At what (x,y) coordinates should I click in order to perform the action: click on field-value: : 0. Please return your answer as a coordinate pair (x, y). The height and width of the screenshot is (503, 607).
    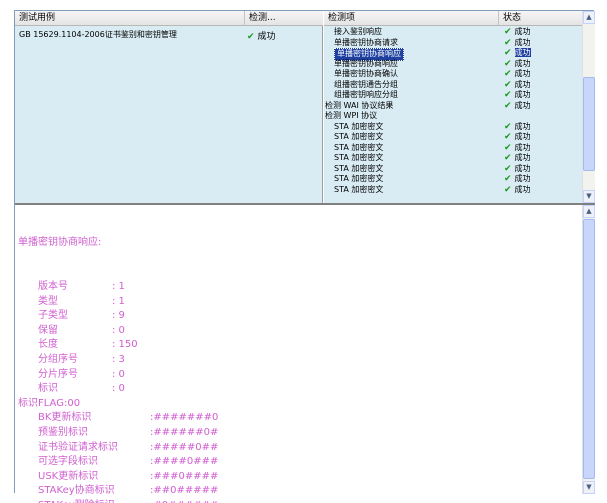
    Looking at the image, I should click on (118, 330).